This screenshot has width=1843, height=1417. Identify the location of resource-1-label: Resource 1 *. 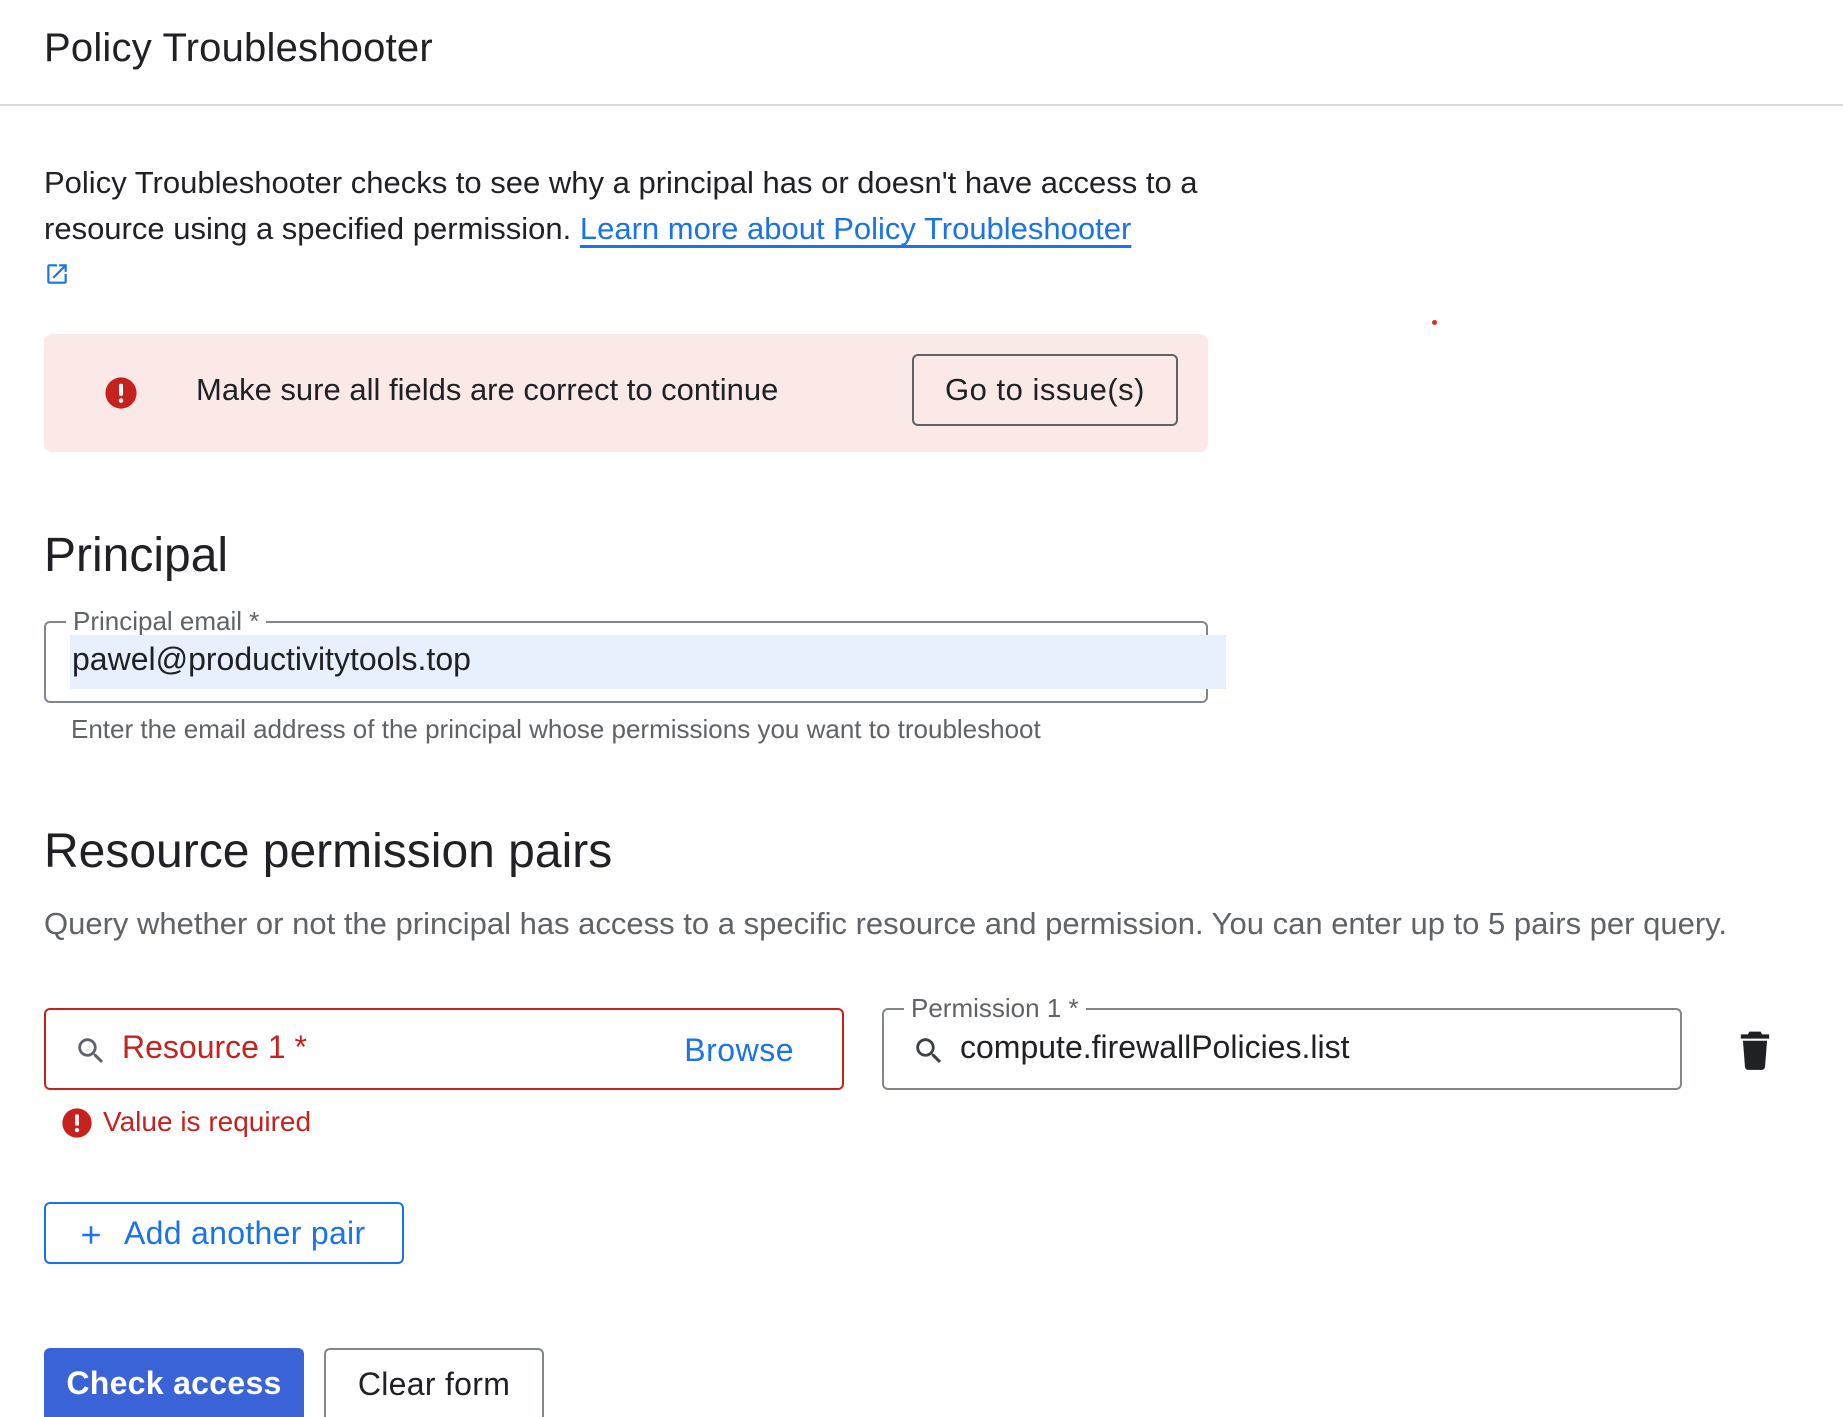
(214, 1047).